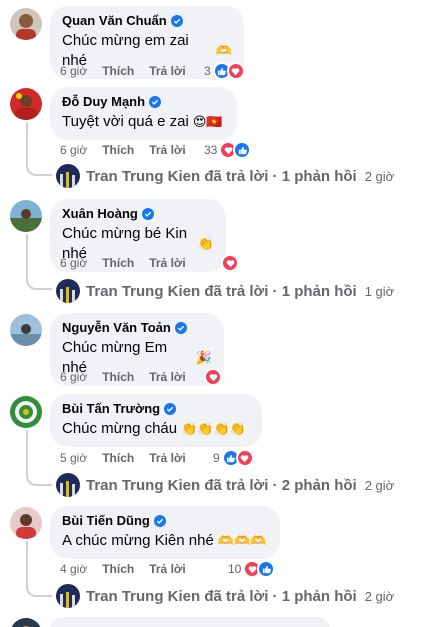  Describe the element at coordinates (207, 71) in the screenshot. I see `reaction-count: 3` at that location.